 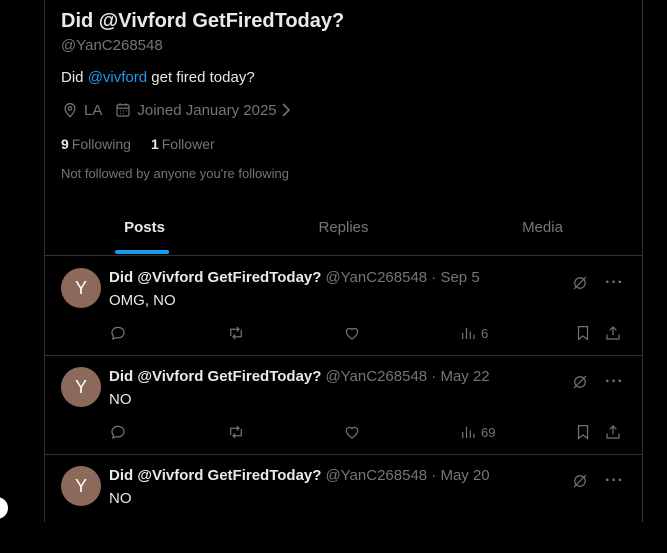 What do you see at coordinates (203, 21) in the screenshot?
I see `profile-name: Did @Vivford GetFiredToday?` at bounding box center [203, 21].